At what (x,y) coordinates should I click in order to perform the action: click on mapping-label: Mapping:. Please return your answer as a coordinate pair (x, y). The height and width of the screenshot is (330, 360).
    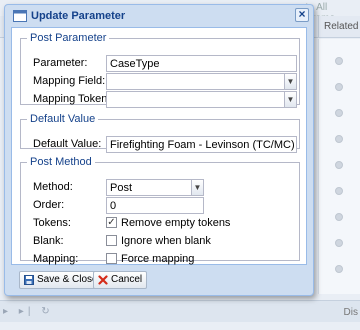
    Looking at the image, I should click on (56, 259).